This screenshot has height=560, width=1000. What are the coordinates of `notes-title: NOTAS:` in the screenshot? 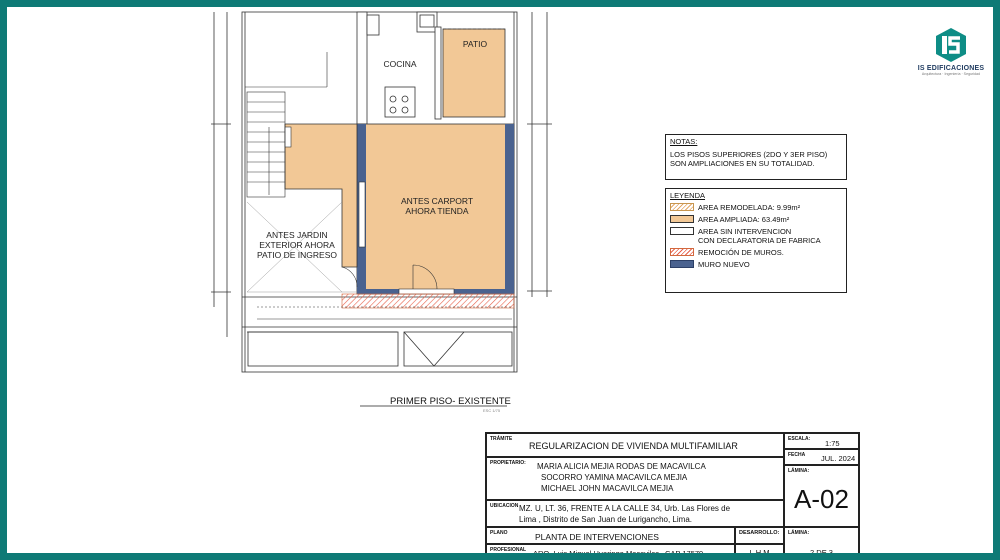 It's located at (684, 141).